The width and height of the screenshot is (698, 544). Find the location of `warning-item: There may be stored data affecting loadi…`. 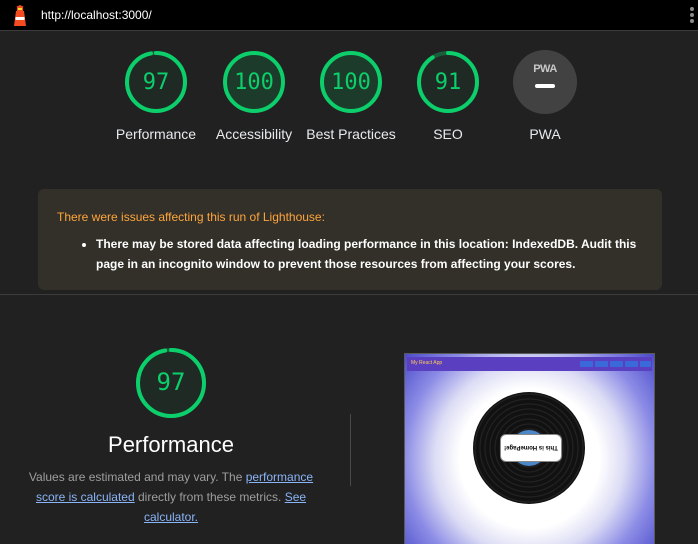

warning-item: There may be stored data affecting loadi… is located at coordinates (371, 254).